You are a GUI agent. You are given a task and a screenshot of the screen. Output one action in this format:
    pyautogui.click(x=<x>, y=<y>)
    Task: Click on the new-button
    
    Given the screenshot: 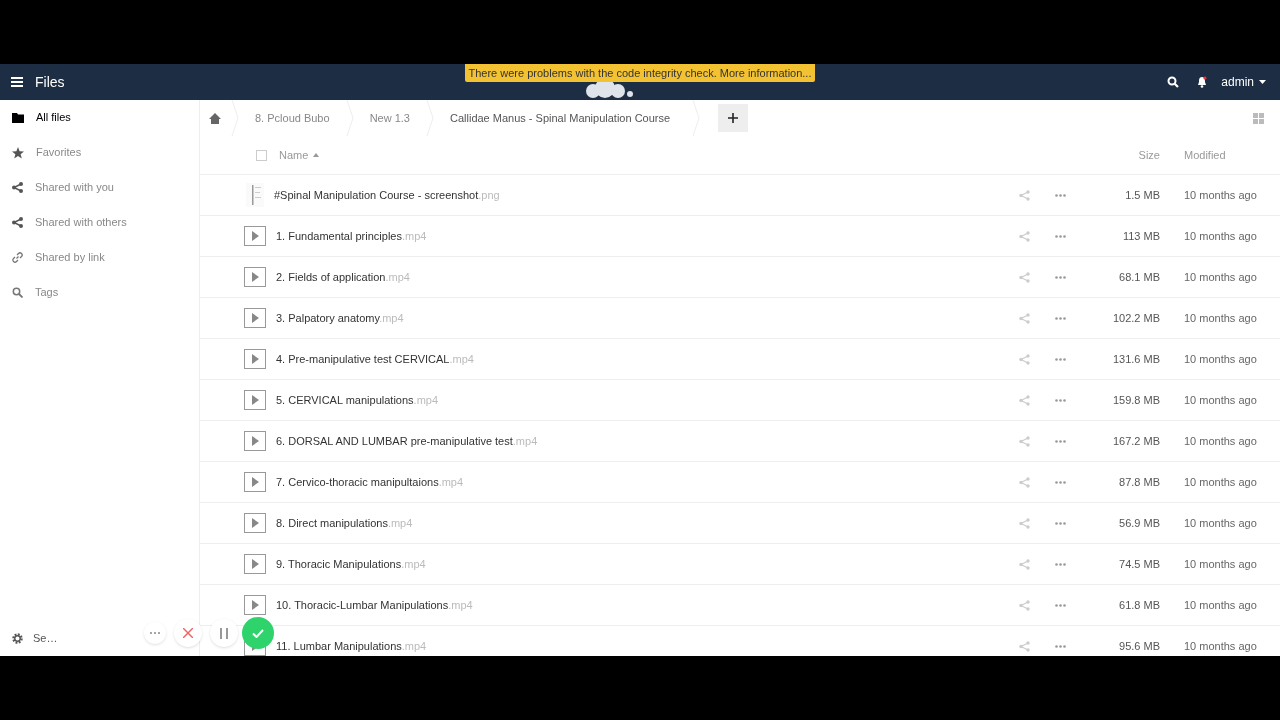 What is the action you would take?
    pyautogui.click(x=733, y=118)
    